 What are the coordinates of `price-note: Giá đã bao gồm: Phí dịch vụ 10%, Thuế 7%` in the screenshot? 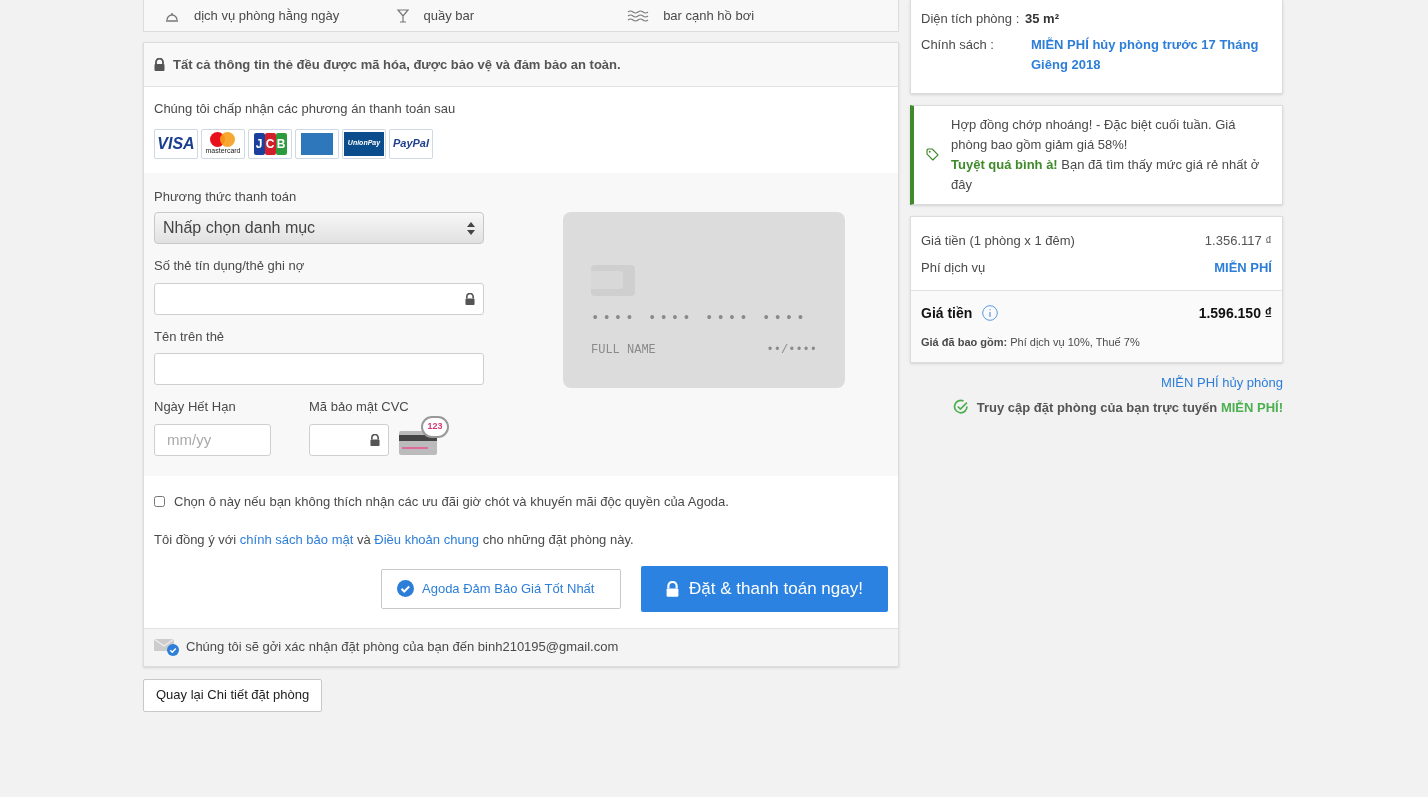 It's located at (1031, 342).